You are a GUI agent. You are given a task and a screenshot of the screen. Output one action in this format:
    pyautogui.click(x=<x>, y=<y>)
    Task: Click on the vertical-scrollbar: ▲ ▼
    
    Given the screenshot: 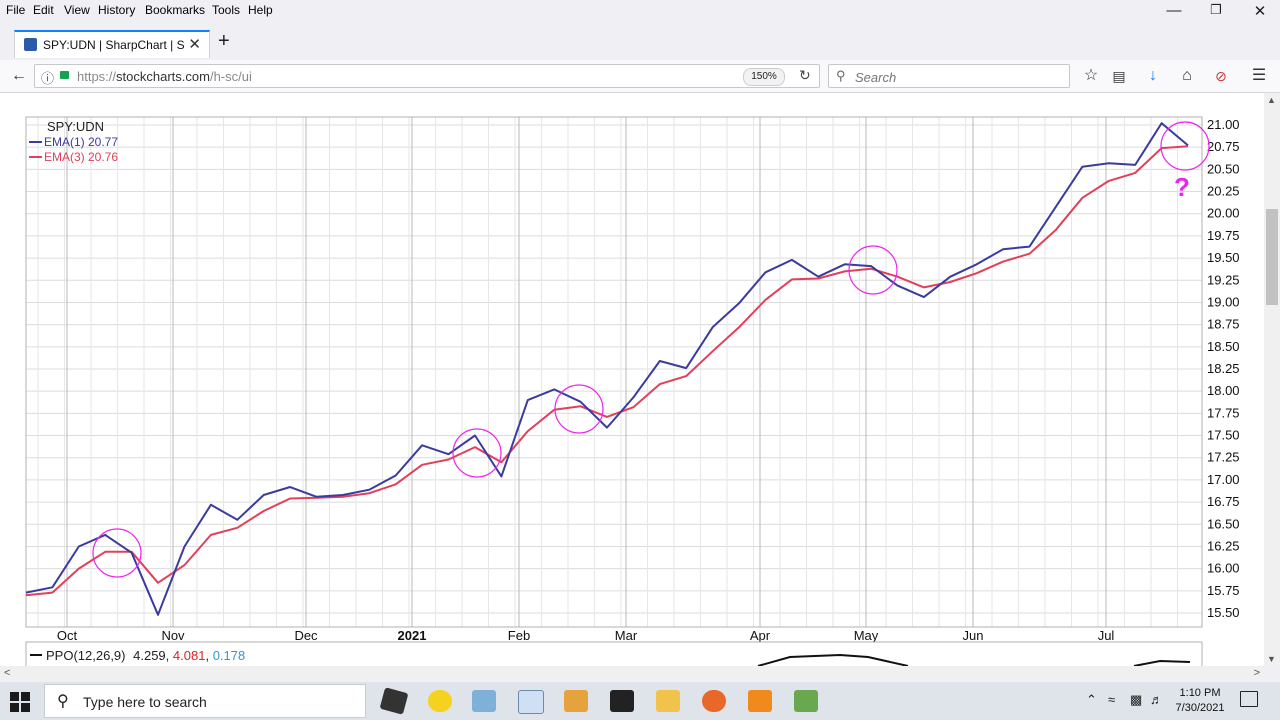 What is the action you would take?
    pyautogui.click(x=1272, y=379)
    